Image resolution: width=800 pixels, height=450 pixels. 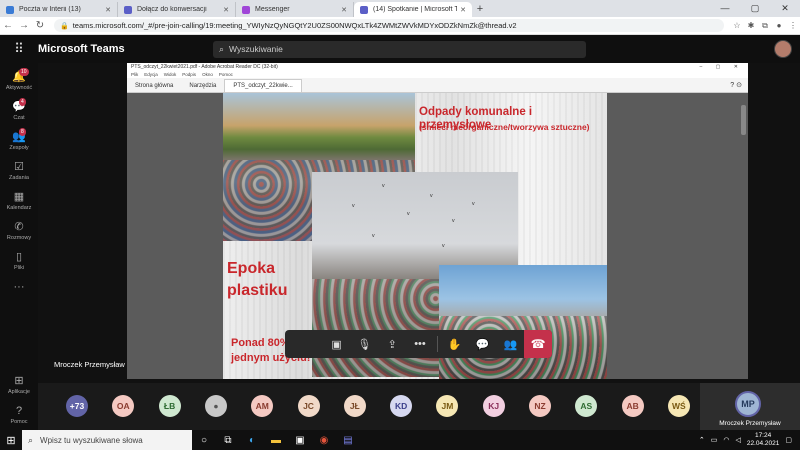 What do you see at coordinates (480, 9) in the screenshot?
I see `new-tab-button: +` at bounding box center [480, 9].